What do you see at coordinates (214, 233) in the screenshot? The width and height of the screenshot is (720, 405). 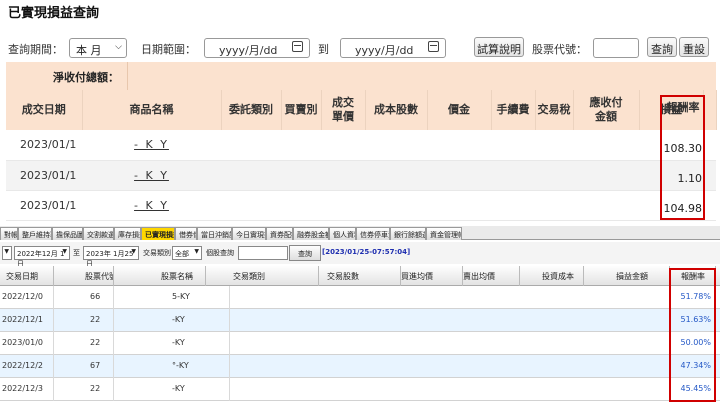 I see `tab-day-trade-calc: 當日沖銷試算` at bounding box center [214, 233].